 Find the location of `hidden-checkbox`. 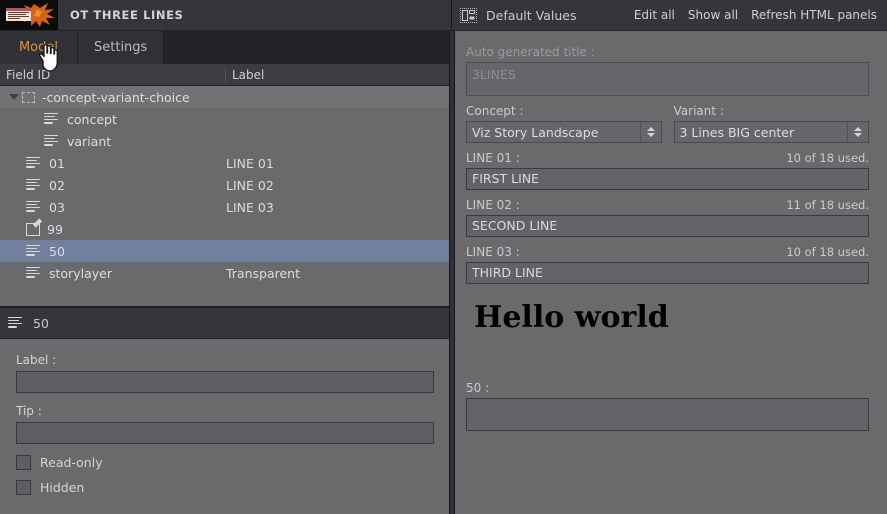

hidden-checkbox is located at coordinates (23, 487).